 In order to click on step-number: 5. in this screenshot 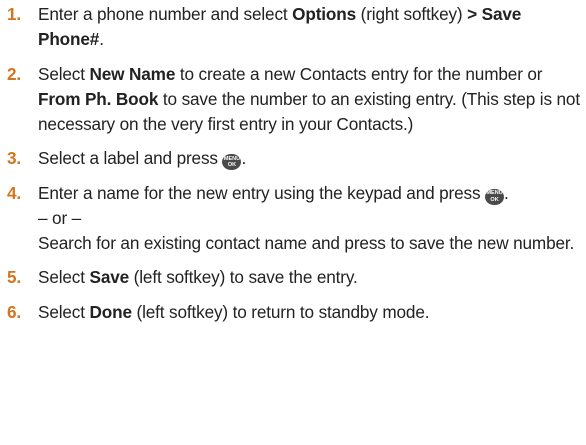, I will do `click(14, 277)`.